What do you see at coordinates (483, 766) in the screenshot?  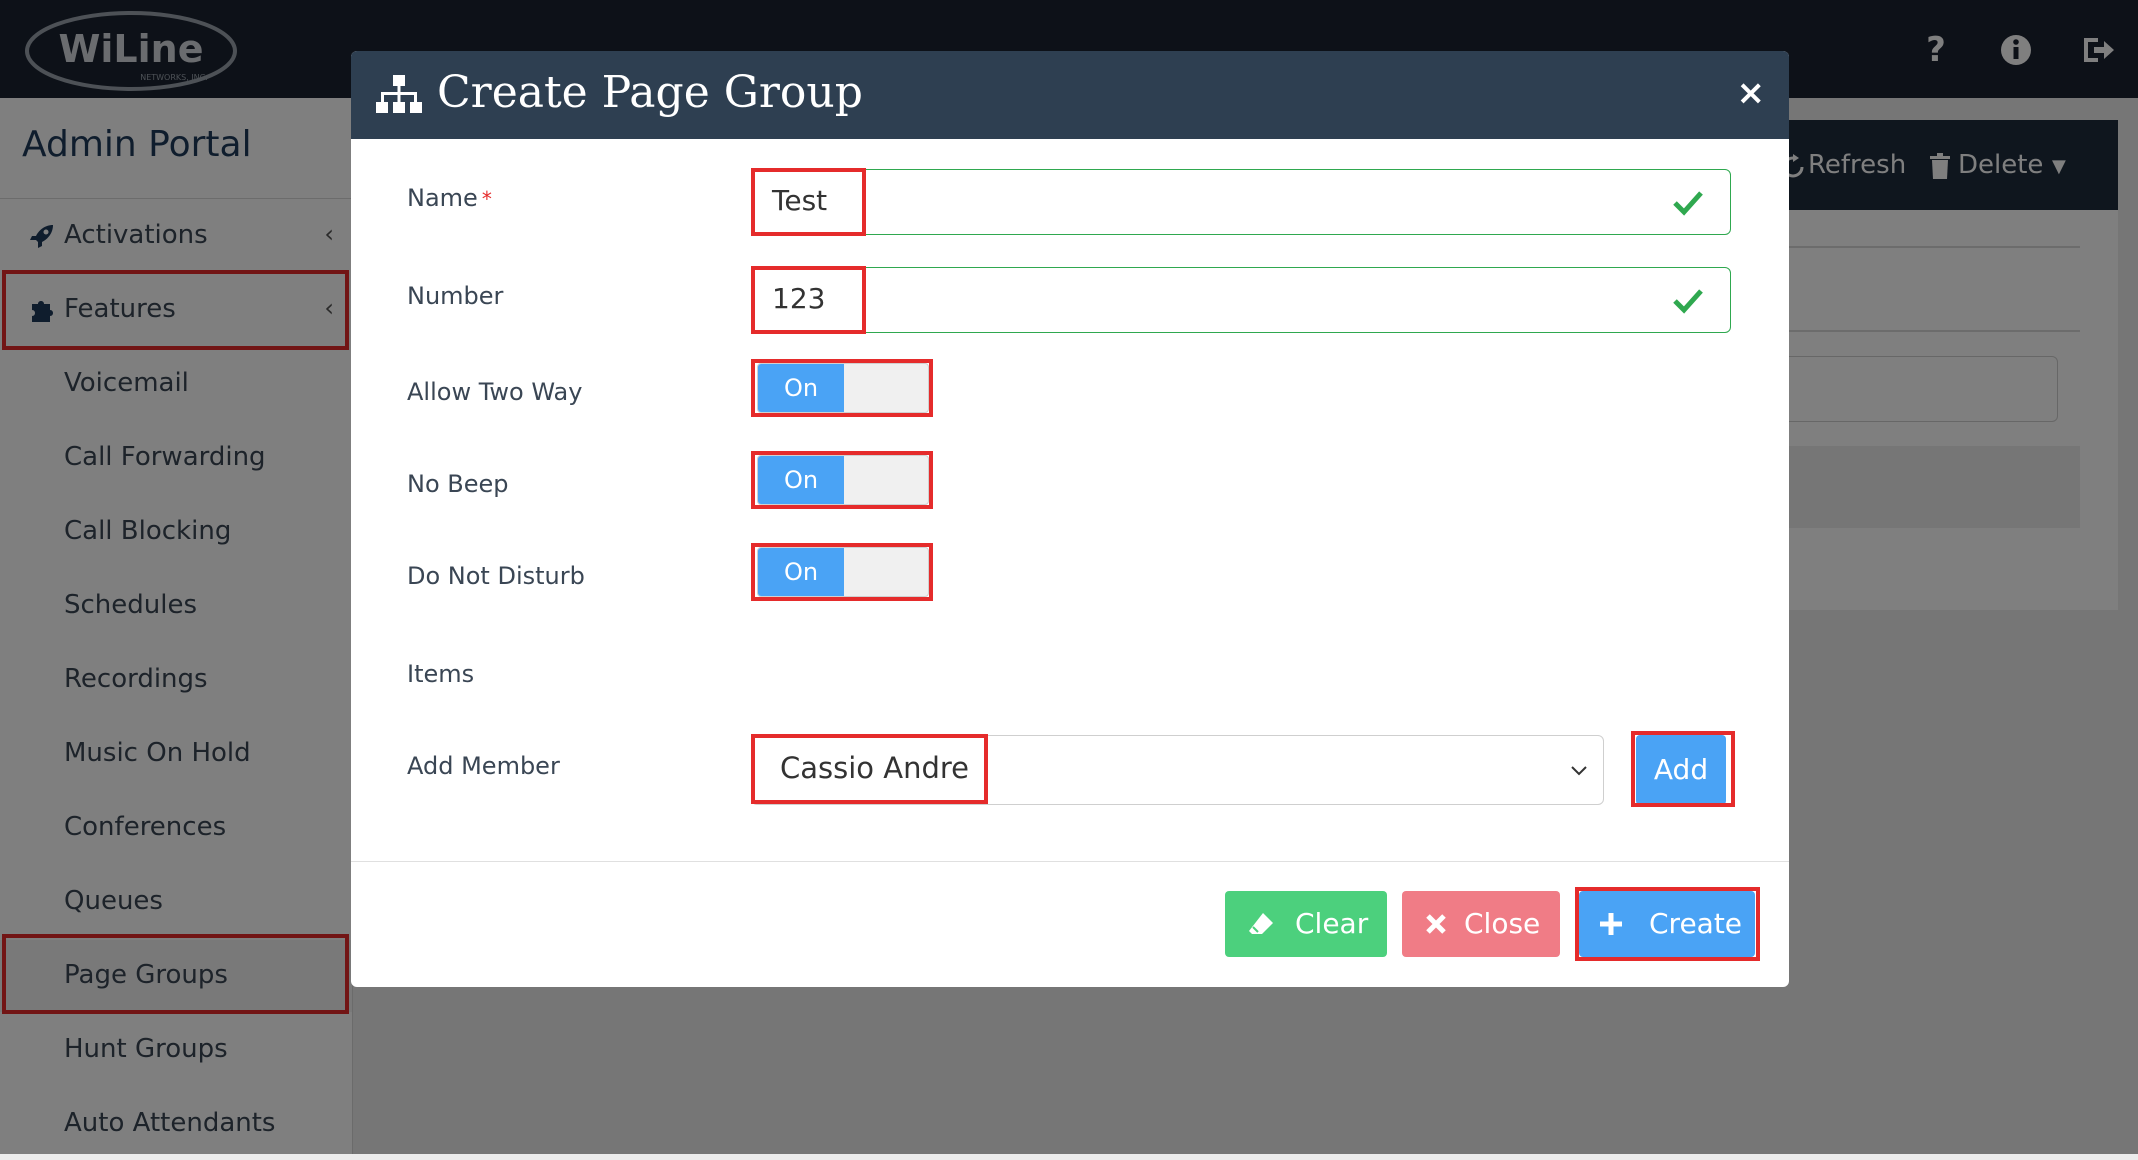 I see `add-member-label: Add Member` at bounding box center [483, 766].